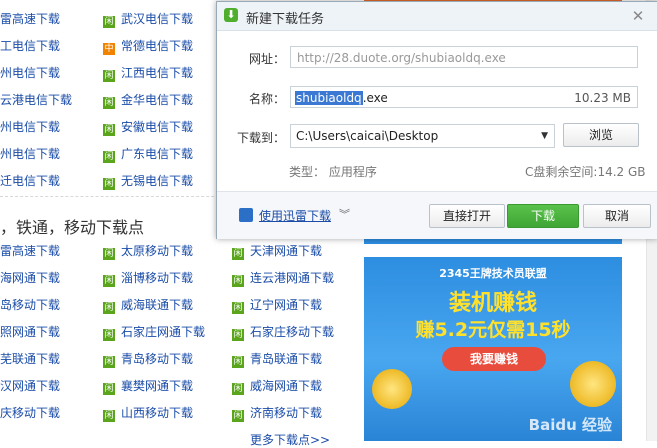 The image size is (657, 448). What do you see at coordinates (464, 57) in the screenshot?
I see `url-field: http://28.duote.org/shubiaoldq.exe` at bounding box center [464, 57].